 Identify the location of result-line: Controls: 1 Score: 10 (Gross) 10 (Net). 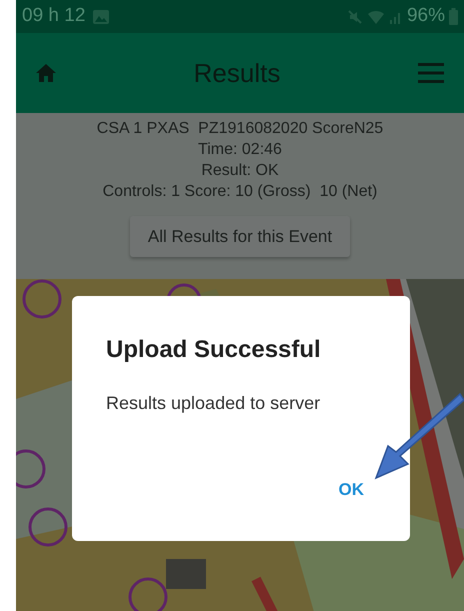
(240, 192).